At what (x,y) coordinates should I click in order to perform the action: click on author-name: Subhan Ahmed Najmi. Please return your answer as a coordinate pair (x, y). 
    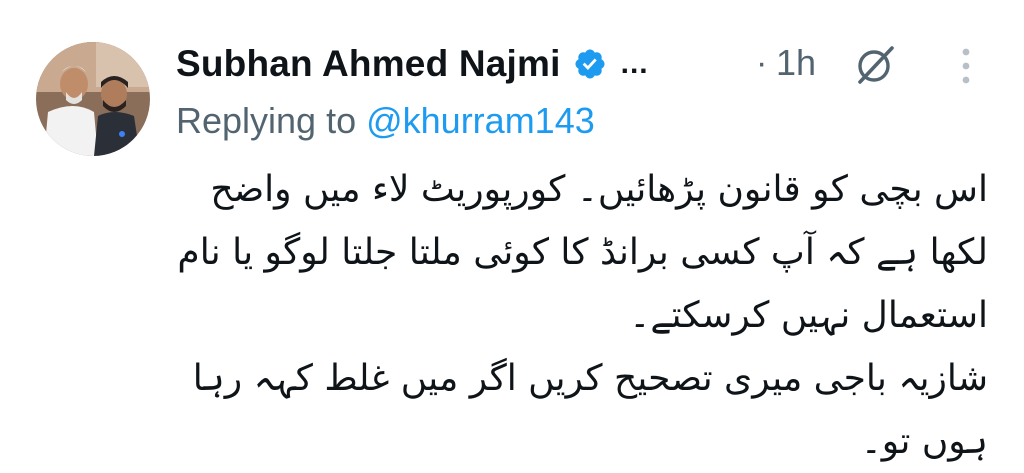
    Looking at the image, I should click on (368, 64).